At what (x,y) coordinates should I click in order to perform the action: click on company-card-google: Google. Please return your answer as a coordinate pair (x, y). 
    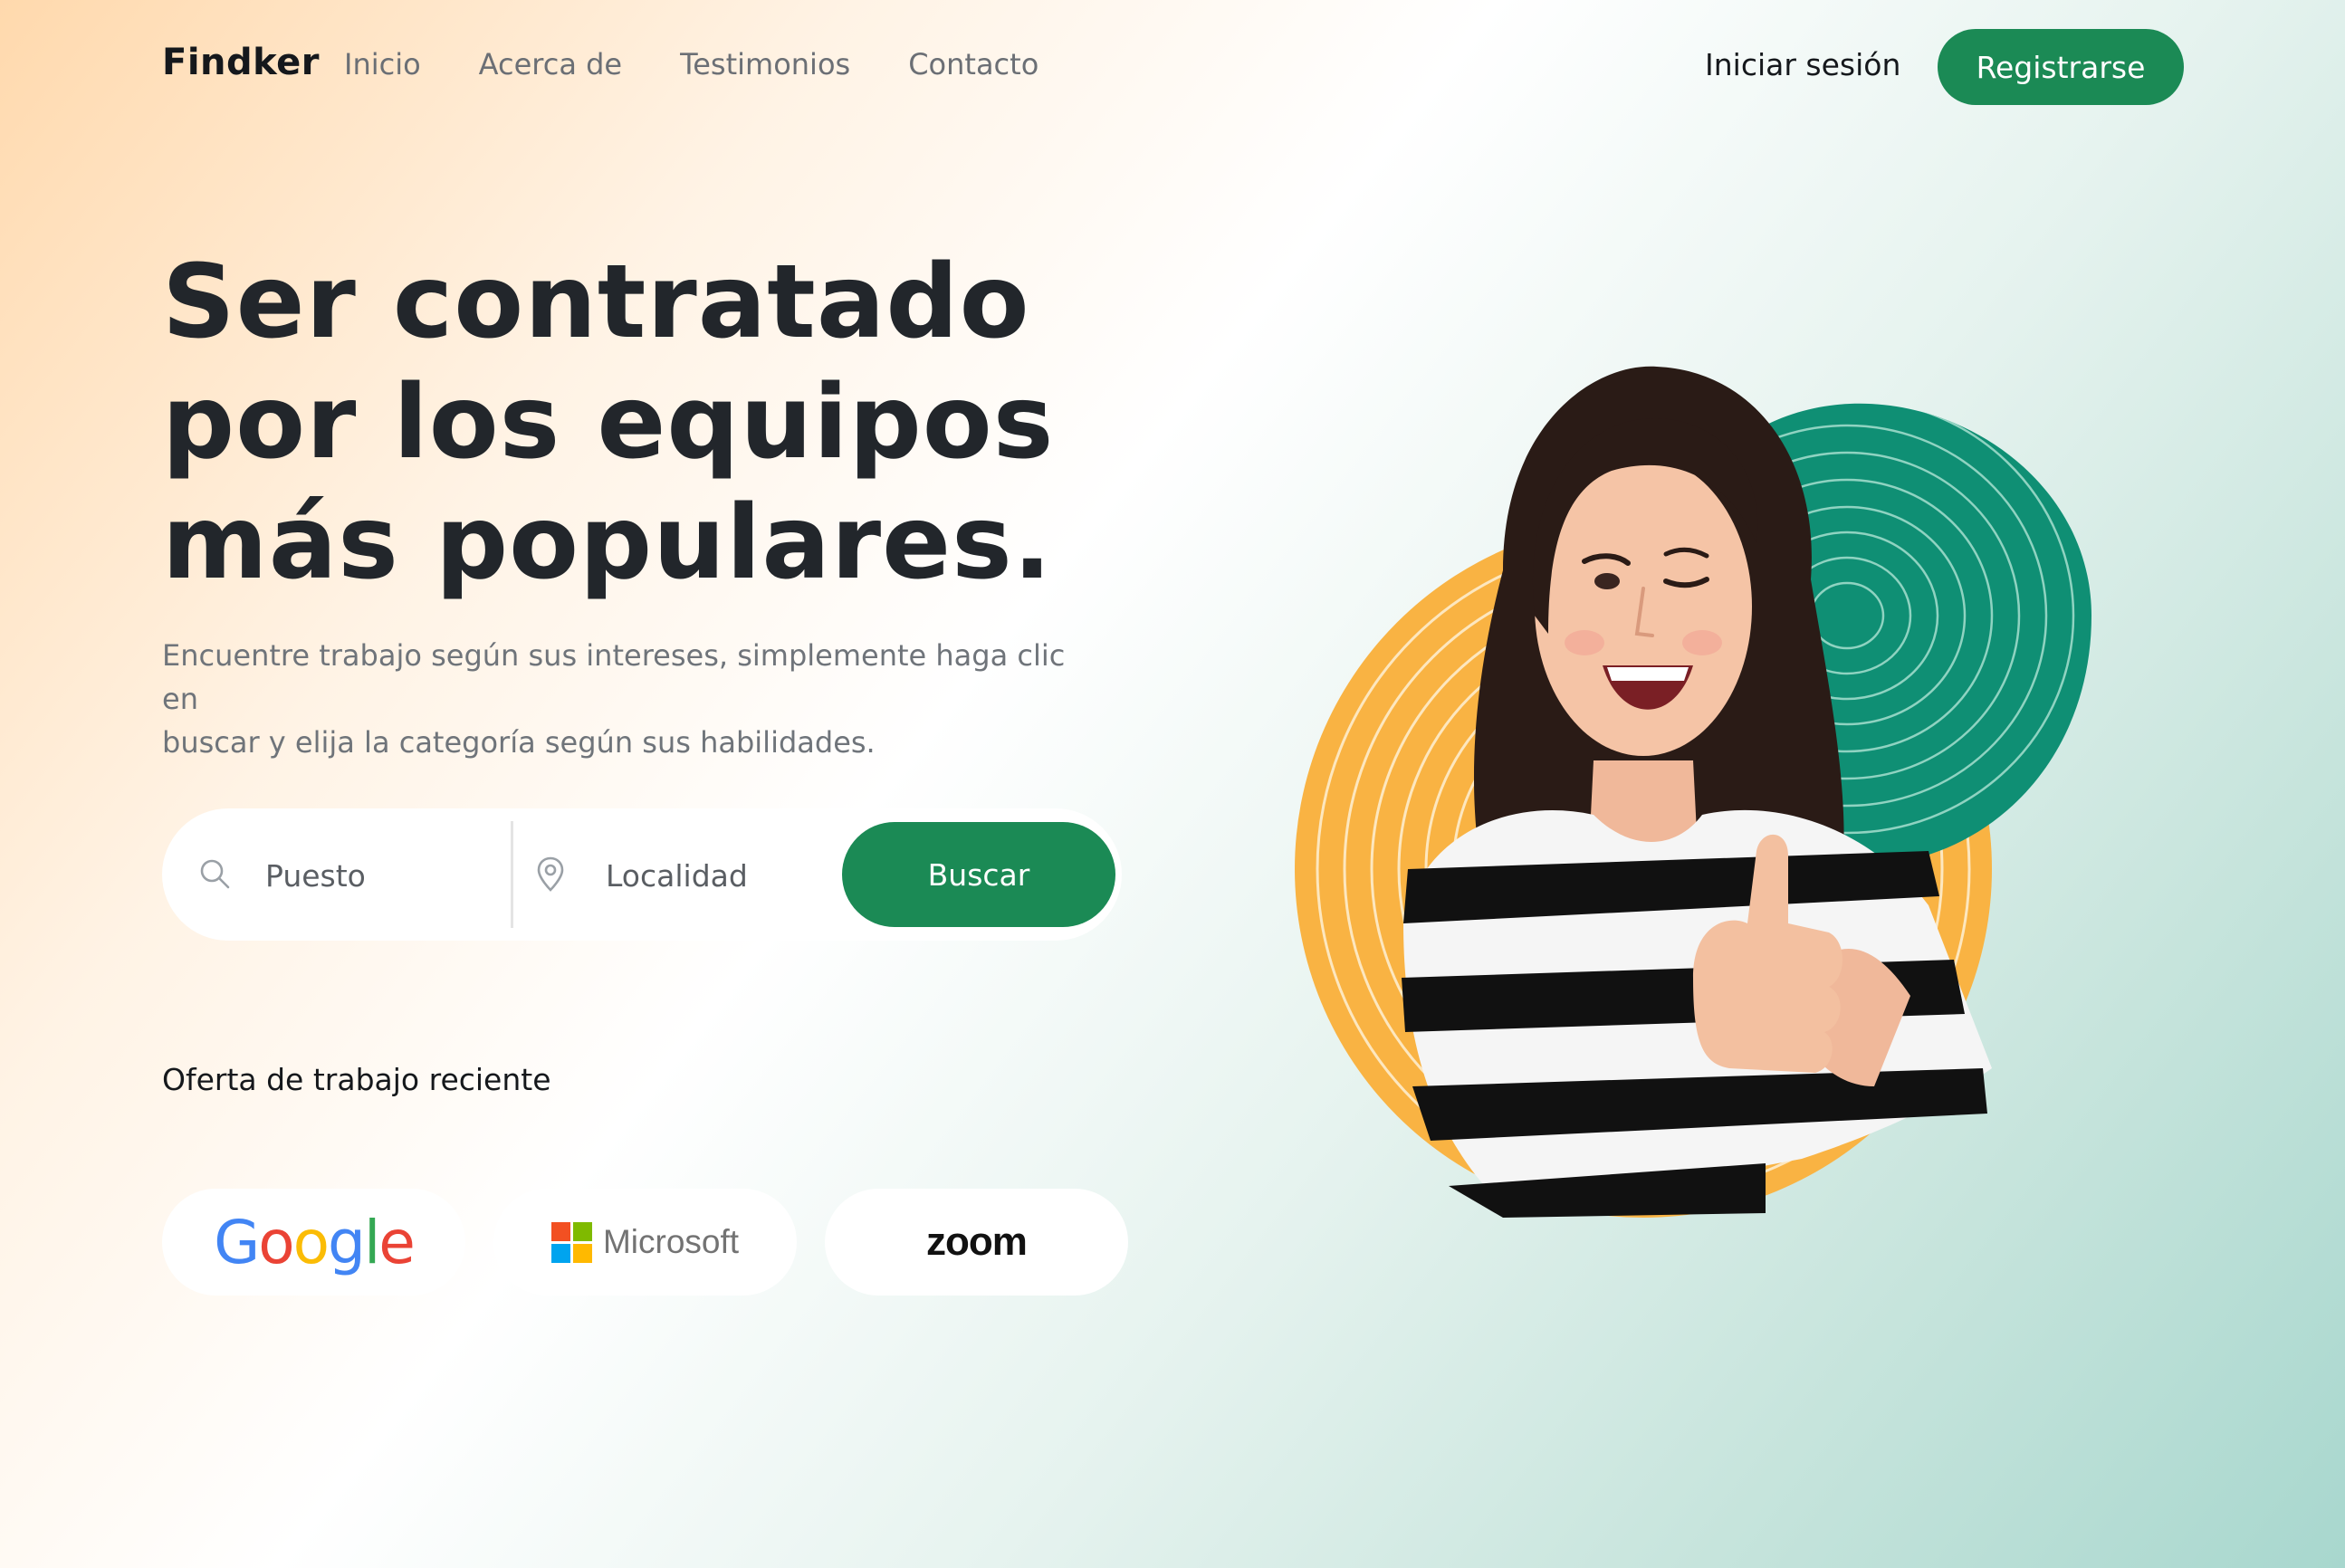
    Looking at the image, I should click on (313, 1242).